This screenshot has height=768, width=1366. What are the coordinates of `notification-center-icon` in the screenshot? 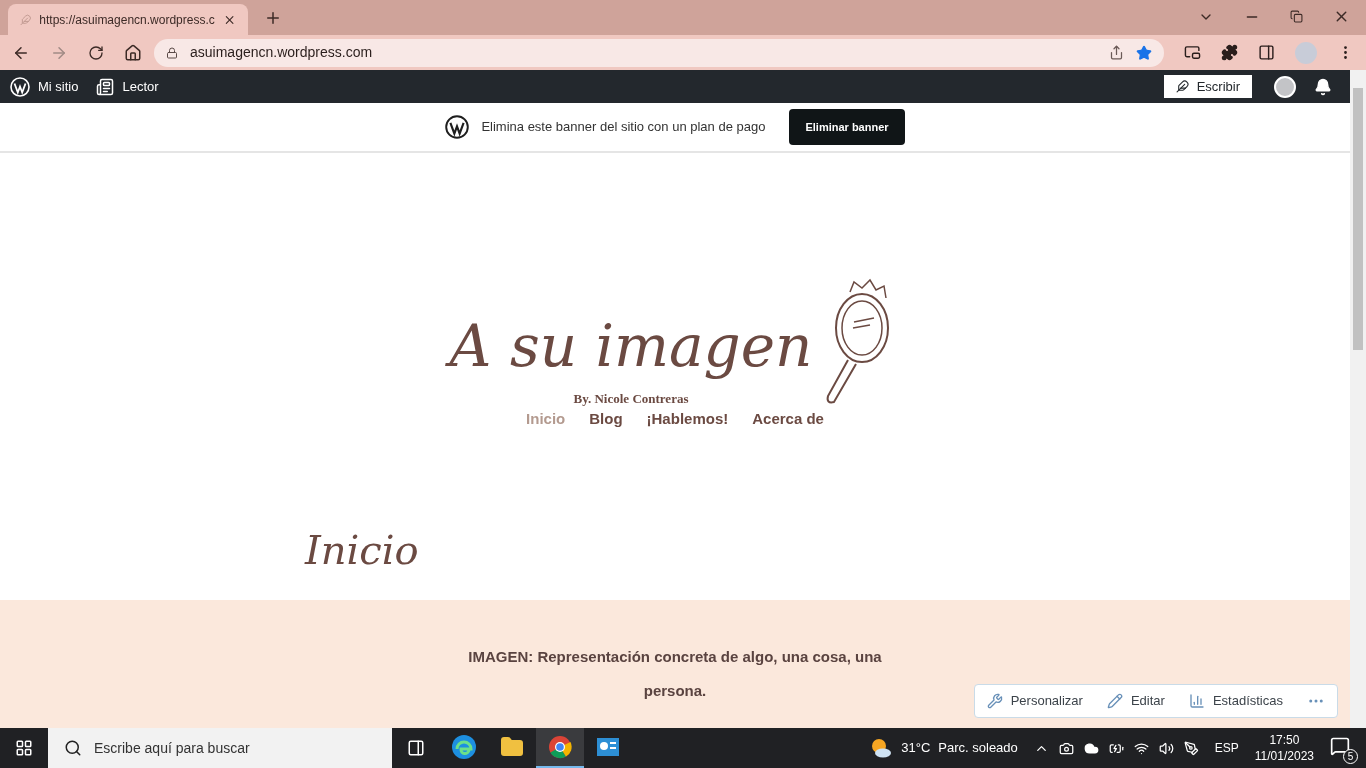 It's located at (1340, 746).